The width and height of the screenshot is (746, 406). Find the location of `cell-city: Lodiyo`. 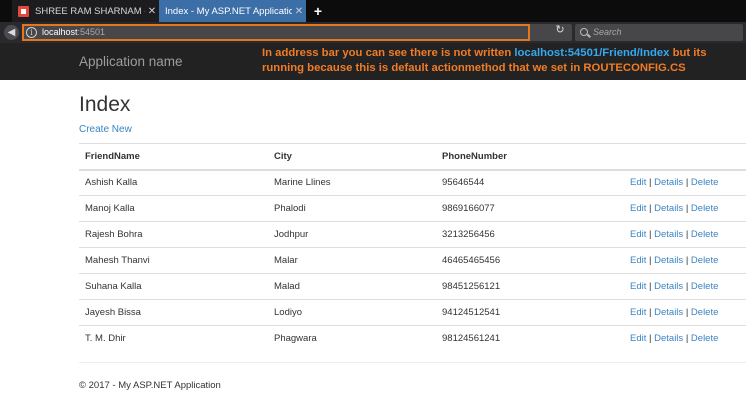

cell-city: Lodiyo is located at coordinates (352, 312).